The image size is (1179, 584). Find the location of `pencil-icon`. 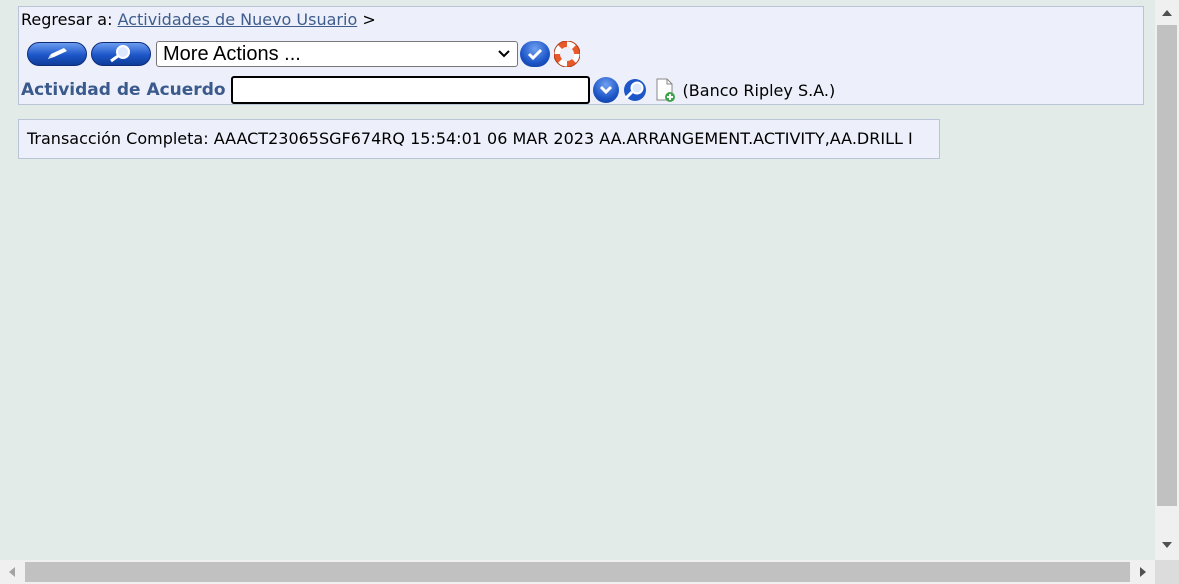

pencil-icon is located at coordinates (57, 53).